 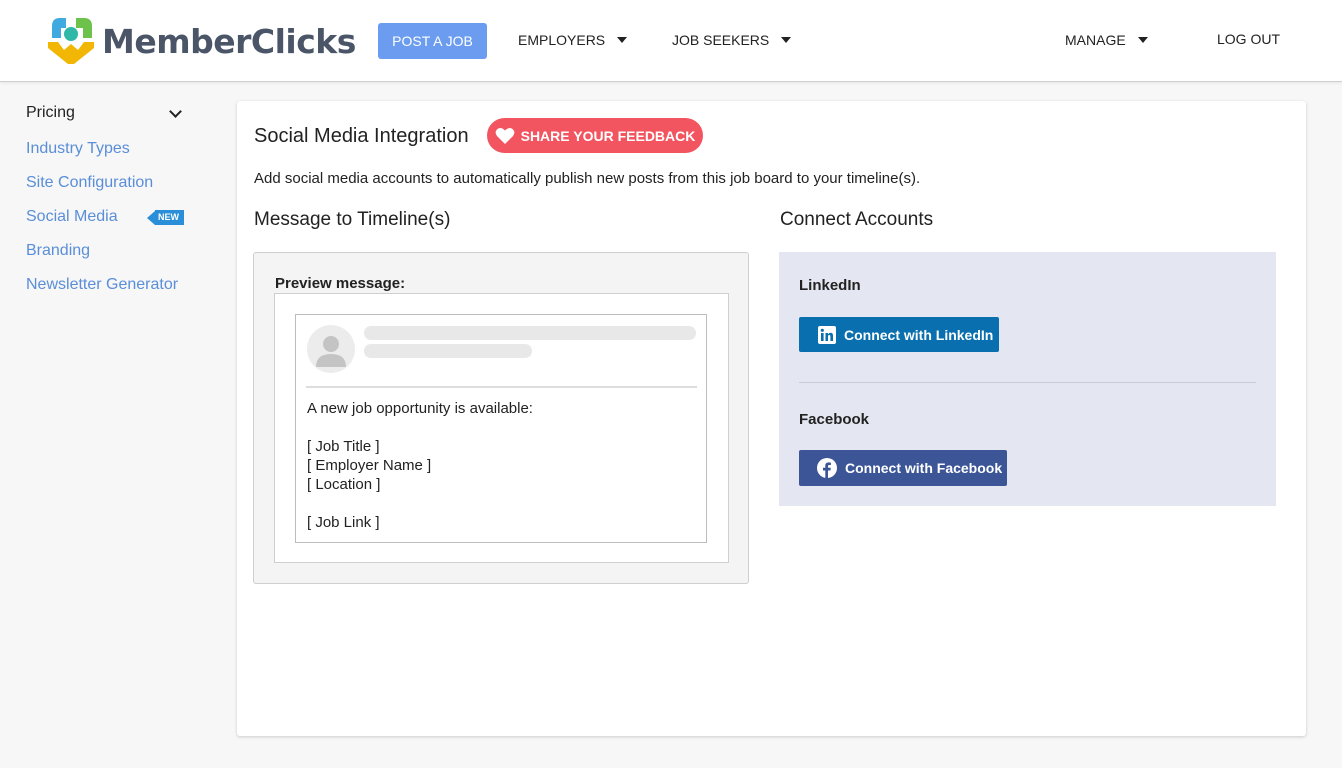 What do you see at coordinates (369, 465) in the screenshot?
I see `preview-employer-name: [ Employer Name ]` at bounding box center [369, 465].